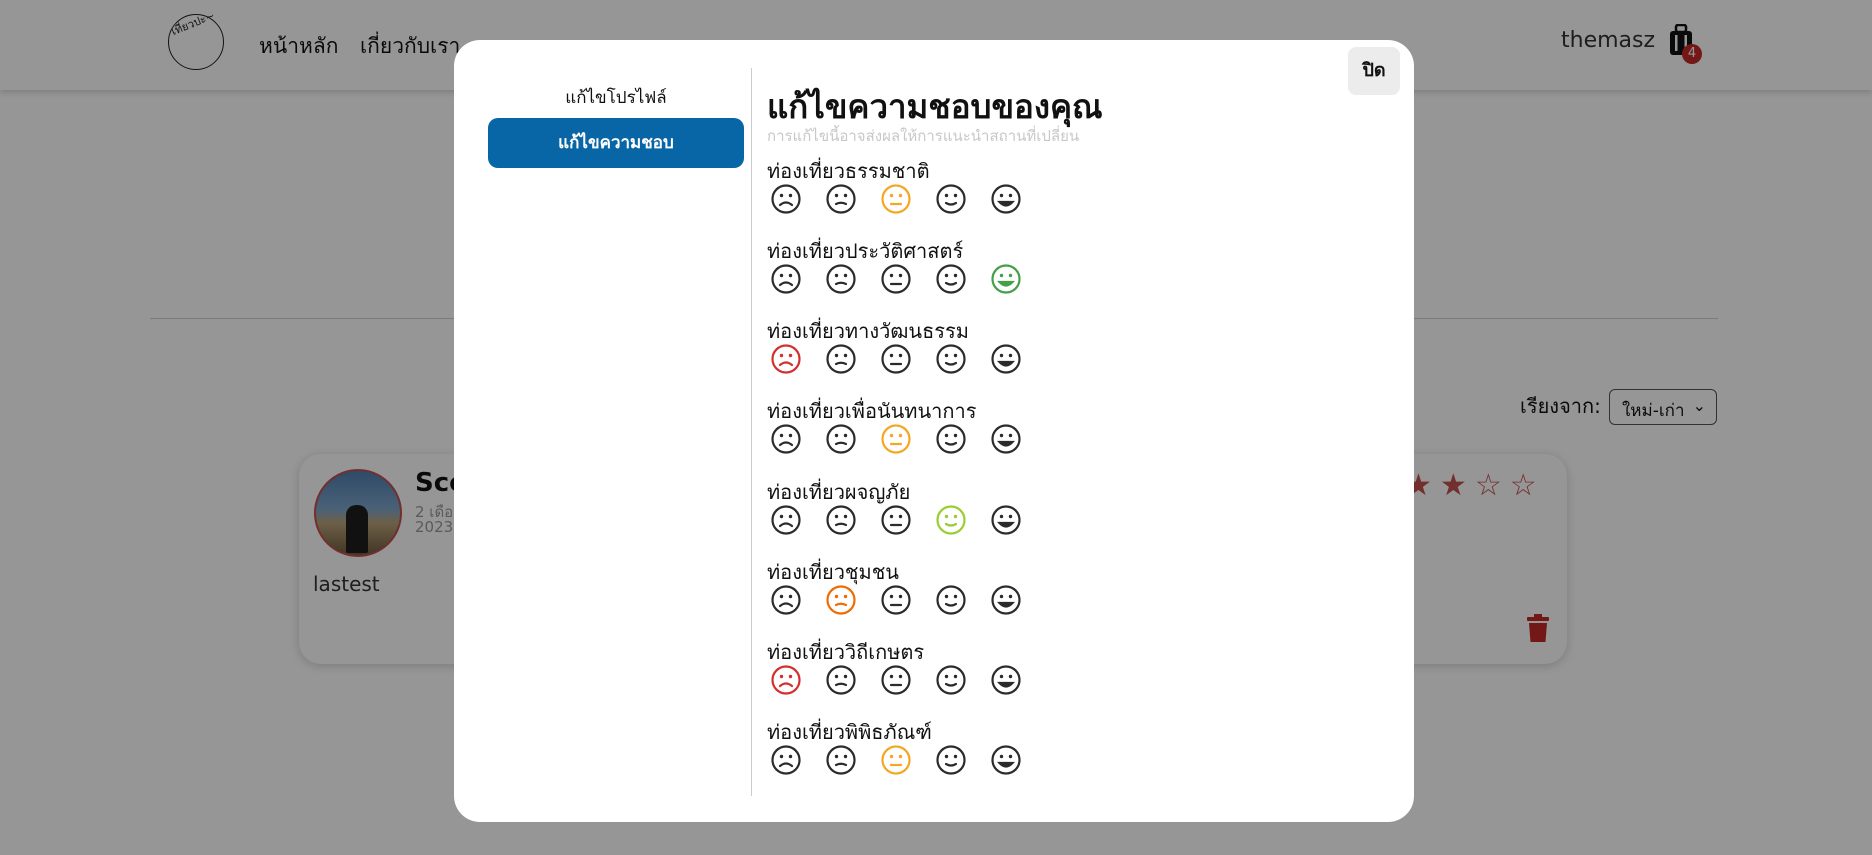 Image resolution: width=1872 pixels, height=855 pixels. Describe the element at coordinates (1067, 676) in the screenshot. I see `preference-row: ท่องเที่ยววิถีเกษตร` at that location.